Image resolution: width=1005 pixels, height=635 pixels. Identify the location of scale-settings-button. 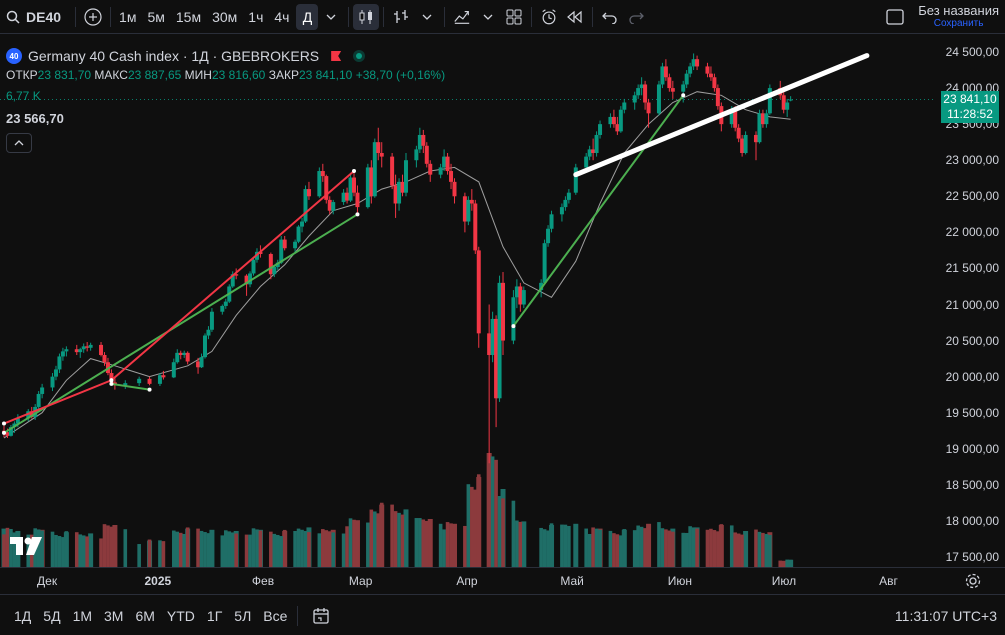
(973, 582).